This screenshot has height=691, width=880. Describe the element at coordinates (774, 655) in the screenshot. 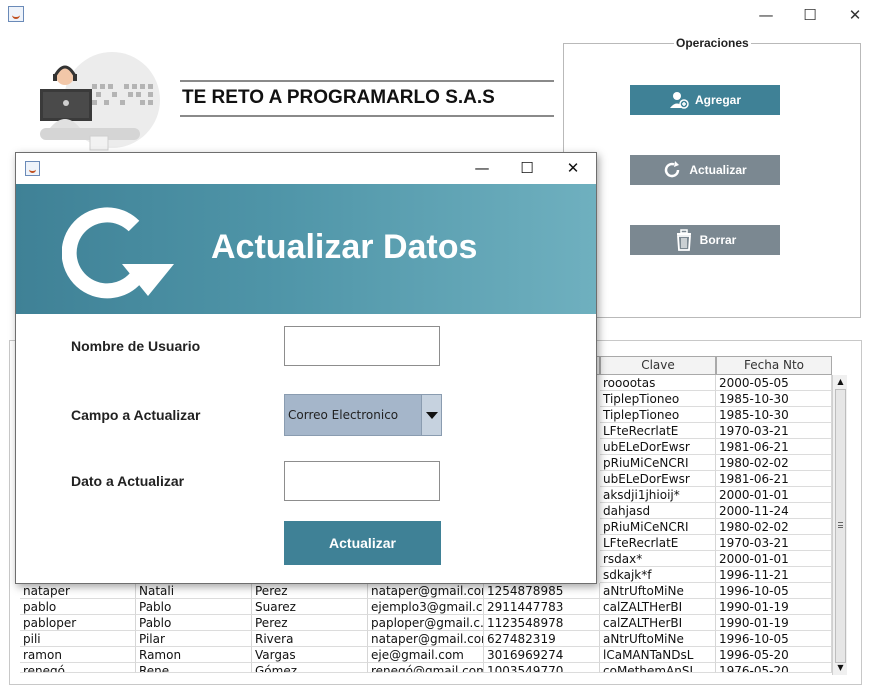

I see `table-cell: 1996-05-20` at that location.